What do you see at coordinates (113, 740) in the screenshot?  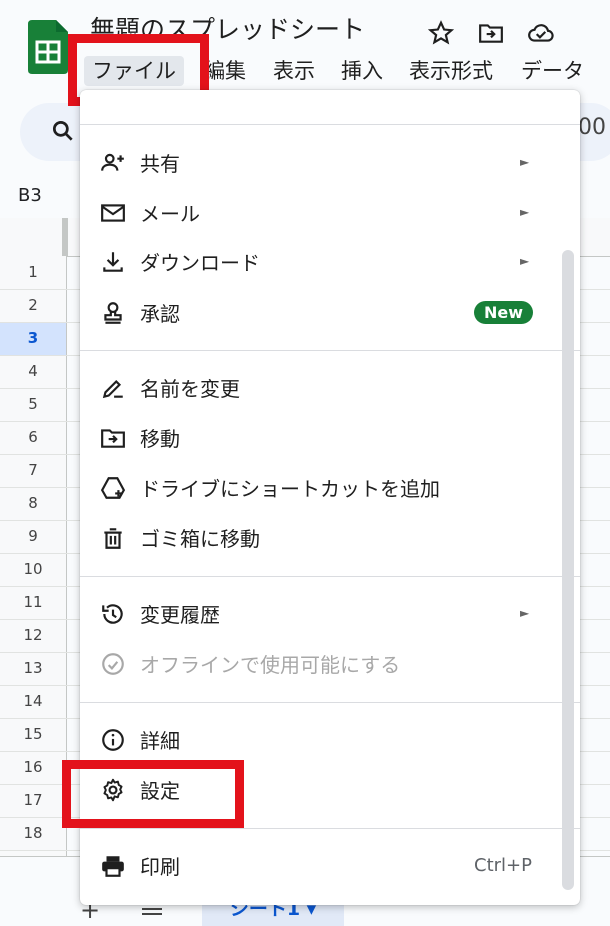 I see `info-icon` at bounding box center [113, 740].